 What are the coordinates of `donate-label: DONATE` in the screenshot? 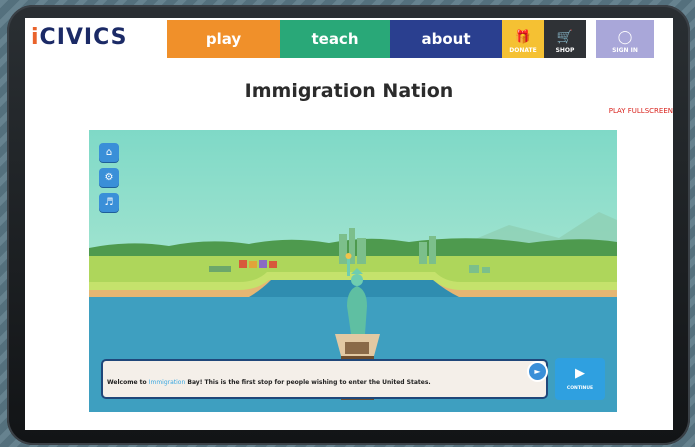 It's located at (523, 50).